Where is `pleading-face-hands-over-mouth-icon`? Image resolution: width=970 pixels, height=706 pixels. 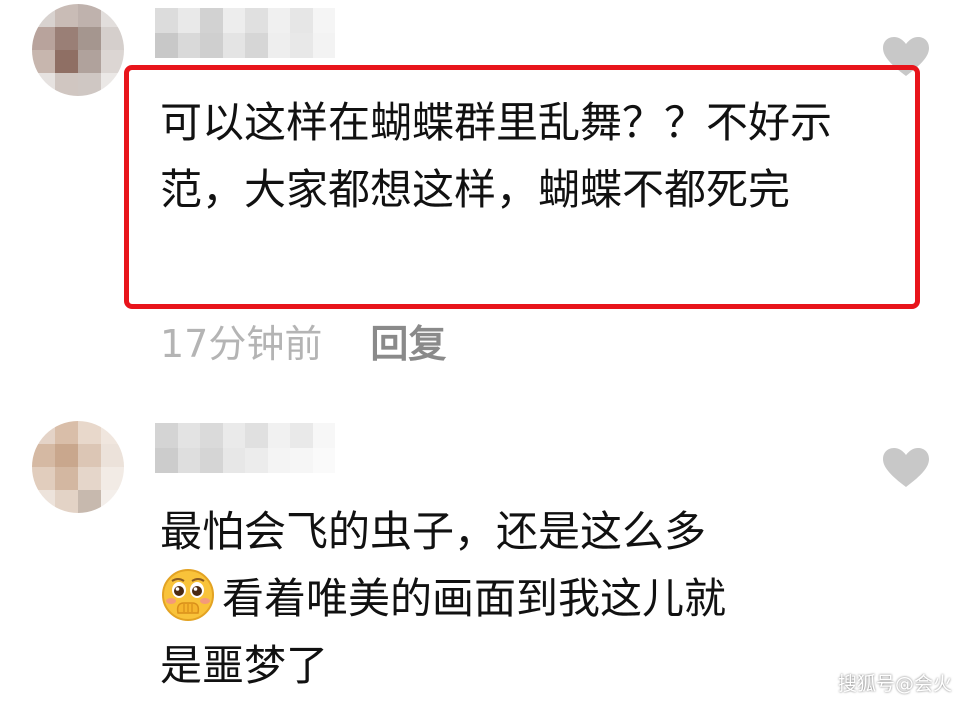
pleading-face-hands-over-mouth-icon is located at coordinates (188, 595).